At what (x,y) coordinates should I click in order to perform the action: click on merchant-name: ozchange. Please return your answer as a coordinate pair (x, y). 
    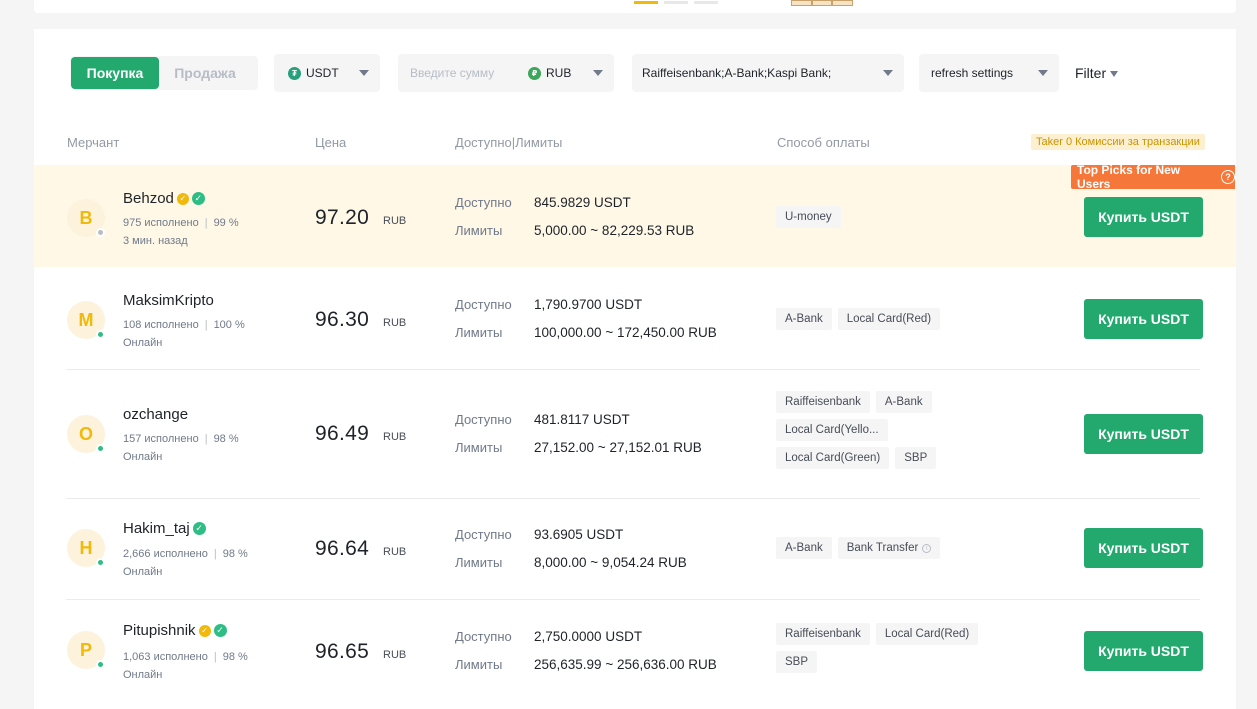
    Looking at the image, I should click on (155, 414).